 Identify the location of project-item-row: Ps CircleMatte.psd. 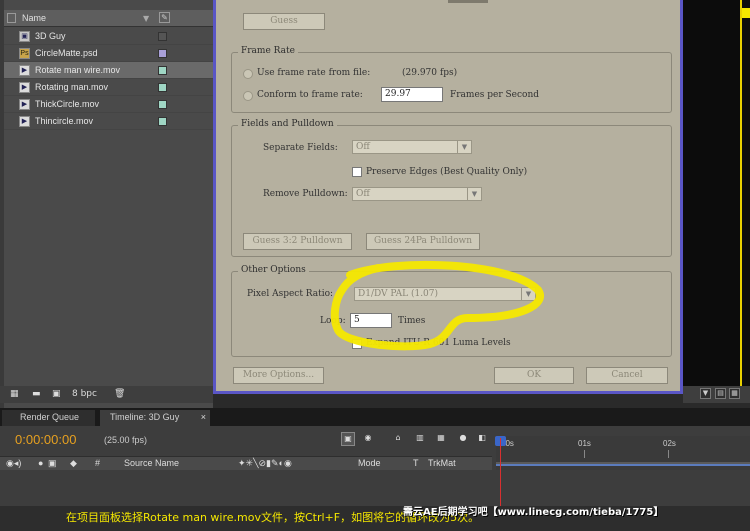
(108, 53).